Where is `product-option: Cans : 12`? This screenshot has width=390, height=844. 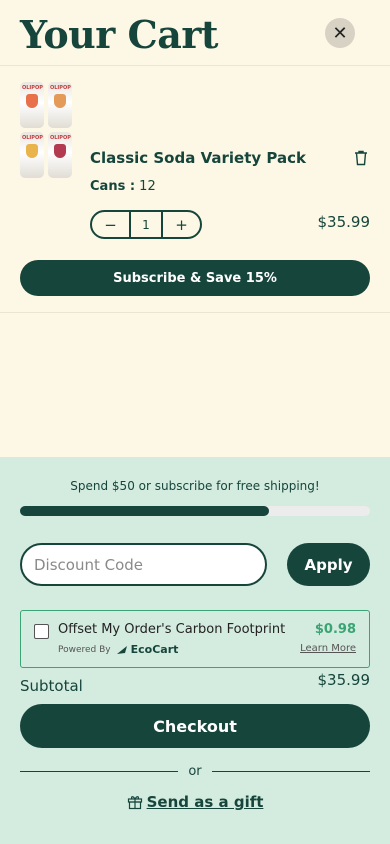
product-option: Cans : 12 is located at coordinates (123, 186).